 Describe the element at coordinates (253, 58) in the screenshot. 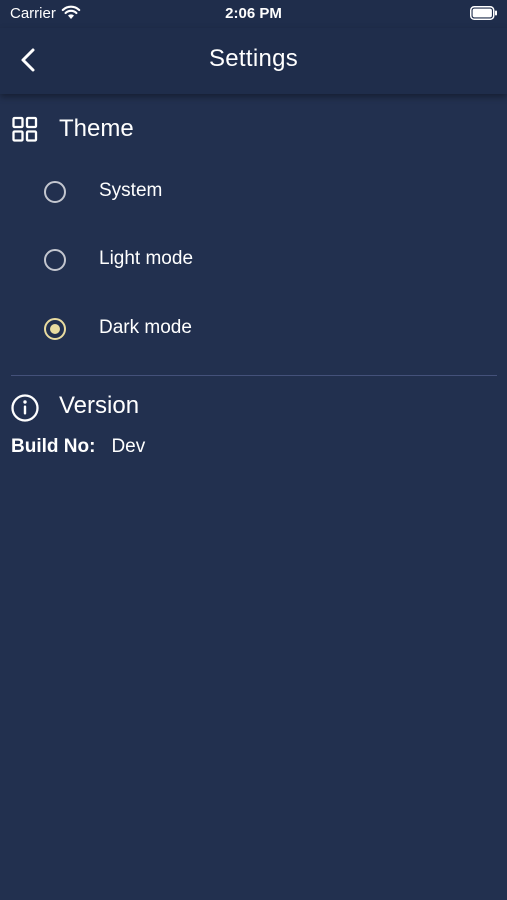

I see `page-title: Settings` at that location.